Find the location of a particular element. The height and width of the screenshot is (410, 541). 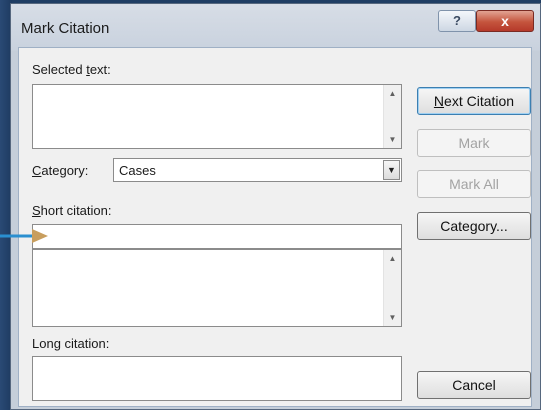

category-selected-value: Cases is located at coordinates (137, 170).